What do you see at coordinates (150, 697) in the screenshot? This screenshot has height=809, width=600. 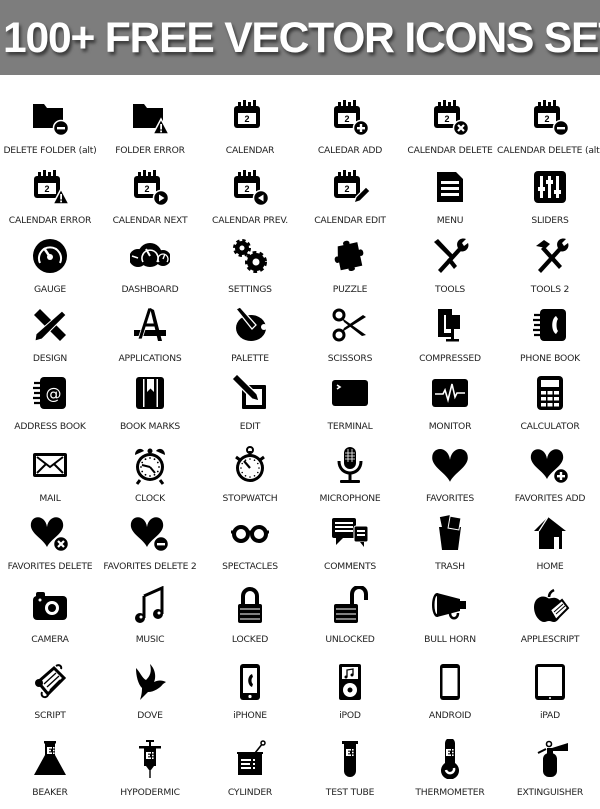 I see `icon-tile: DOVE` at bounding box center [150, 697].